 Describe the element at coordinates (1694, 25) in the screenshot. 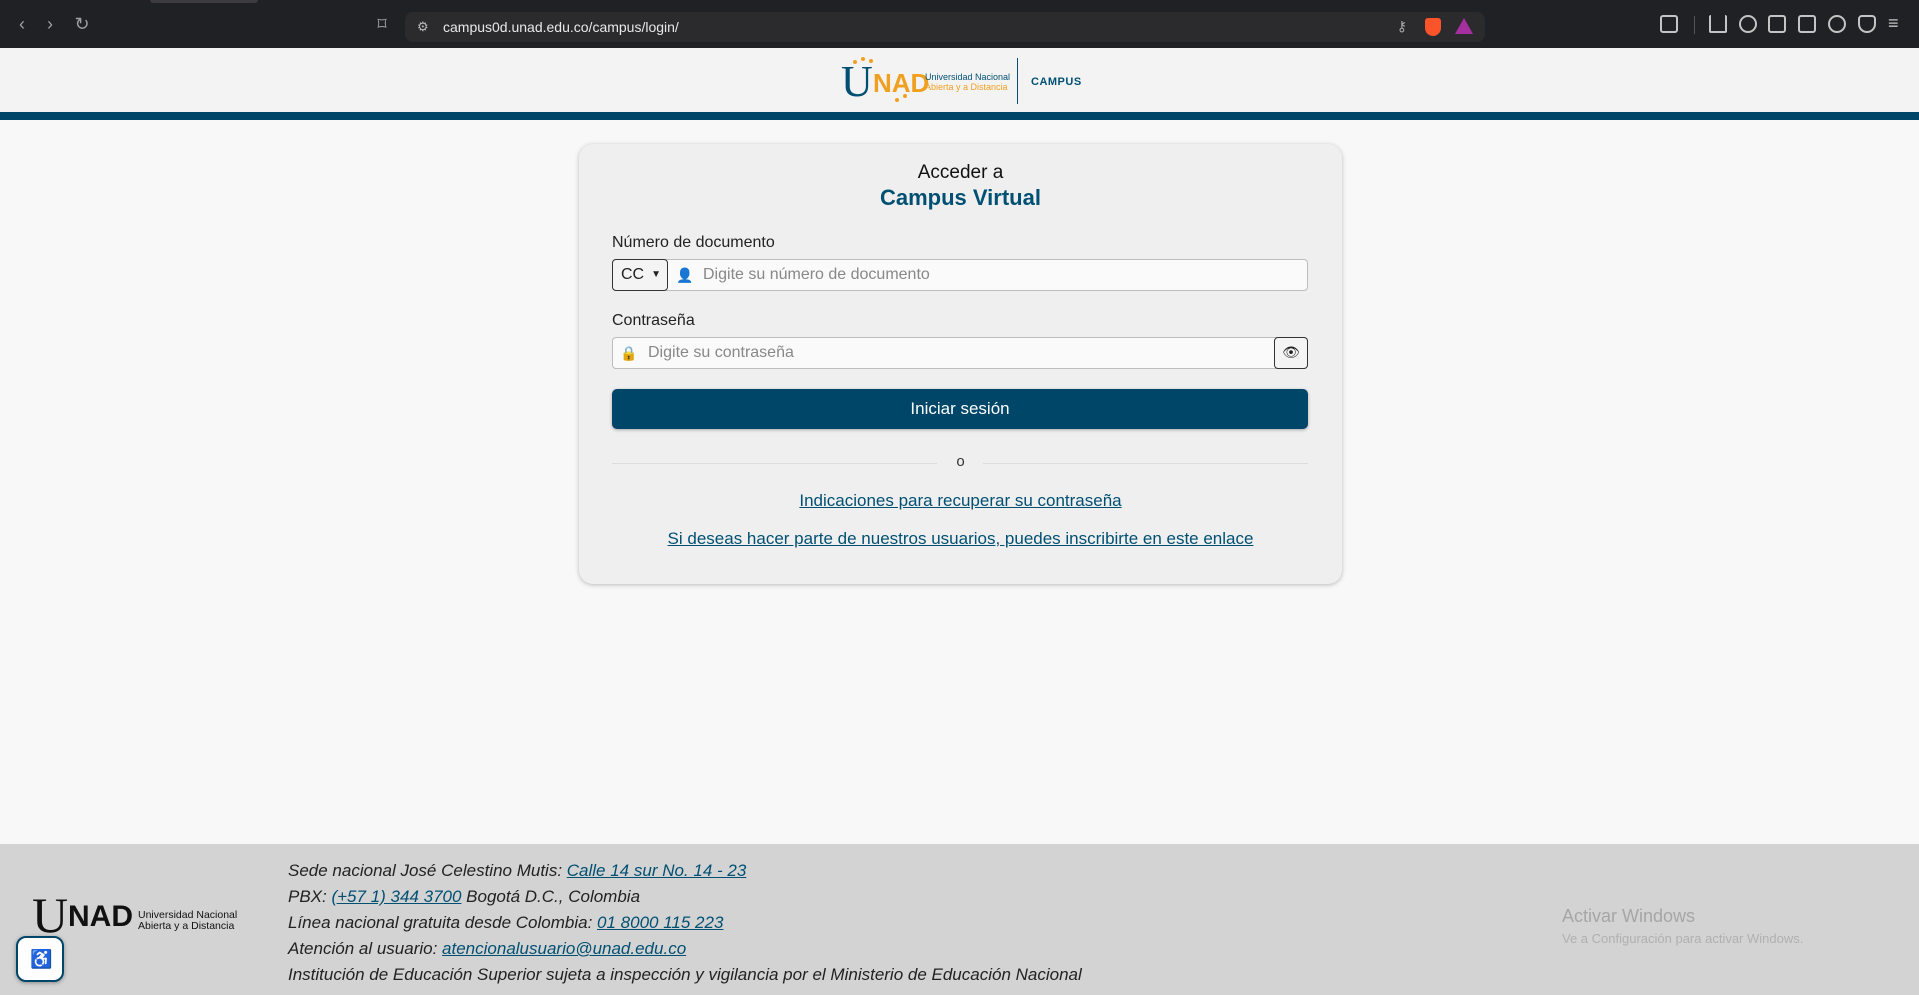

I see `toolbar-separator` at that location.